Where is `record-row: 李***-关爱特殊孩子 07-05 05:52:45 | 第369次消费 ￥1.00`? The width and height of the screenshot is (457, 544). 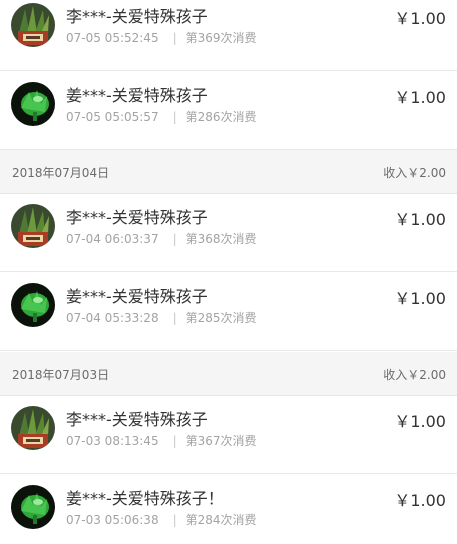
record-row: 李***-关爱特殊孩子 07-05 05:52:45 | 第369次消费 ￥1.00 is located at coordinates (228, 35).